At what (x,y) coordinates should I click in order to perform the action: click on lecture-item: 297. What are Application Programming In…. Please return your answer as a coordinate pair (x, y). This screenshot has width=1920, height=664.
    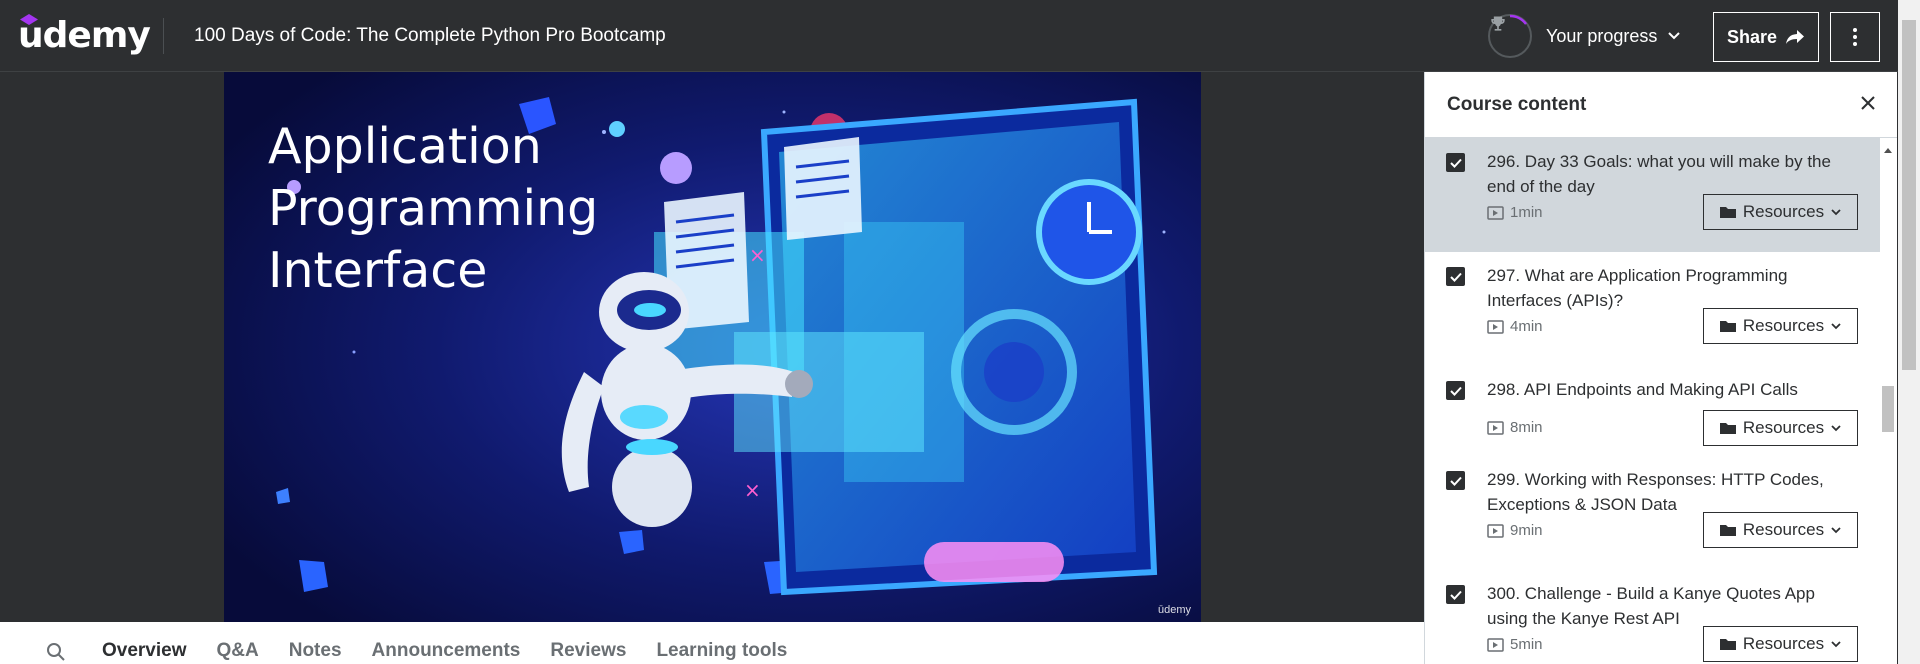
    Looking at the image, I should click on (1661, 309).